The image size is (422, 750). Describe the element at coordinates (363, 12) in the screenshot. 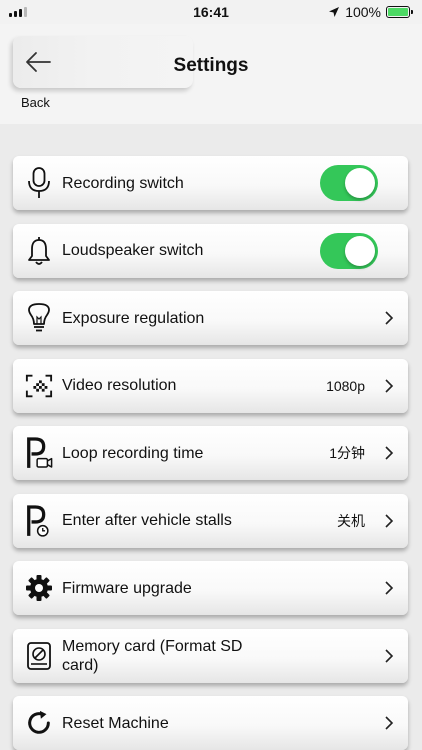

I see `battery-percent: 100%` at that location.